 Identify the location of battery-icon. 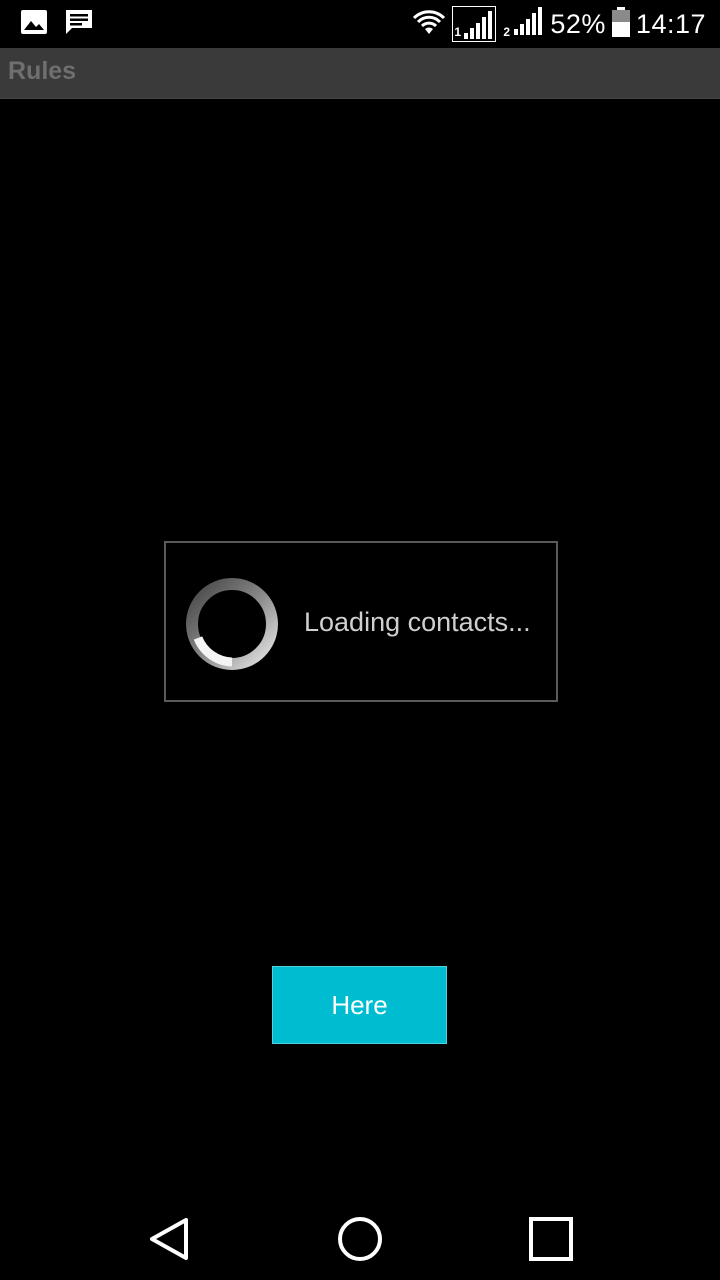
(620, 24).